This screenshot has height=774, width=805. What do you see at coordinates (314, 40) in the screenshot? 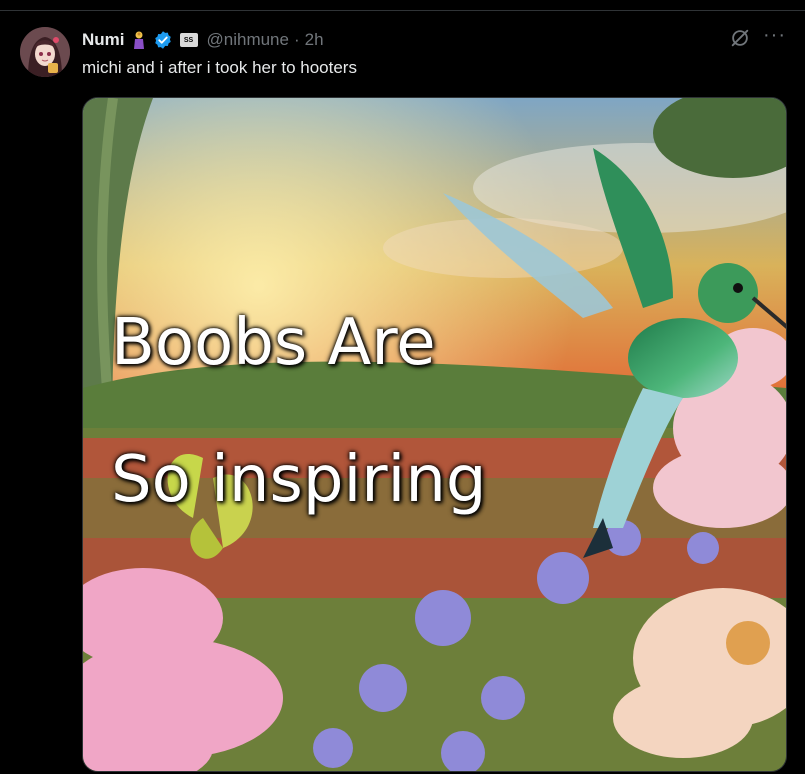
I see `post-time: 2h` at bounding box center [314, 40].